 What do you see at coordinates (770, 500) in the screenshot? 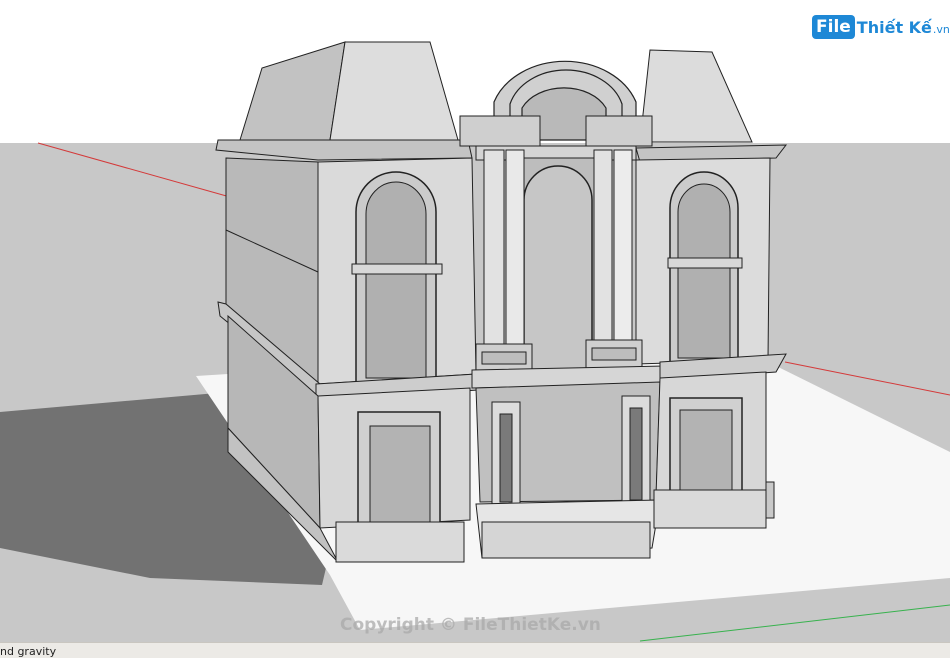
I see `plinth-right-end` at bounding box center [770, 500].